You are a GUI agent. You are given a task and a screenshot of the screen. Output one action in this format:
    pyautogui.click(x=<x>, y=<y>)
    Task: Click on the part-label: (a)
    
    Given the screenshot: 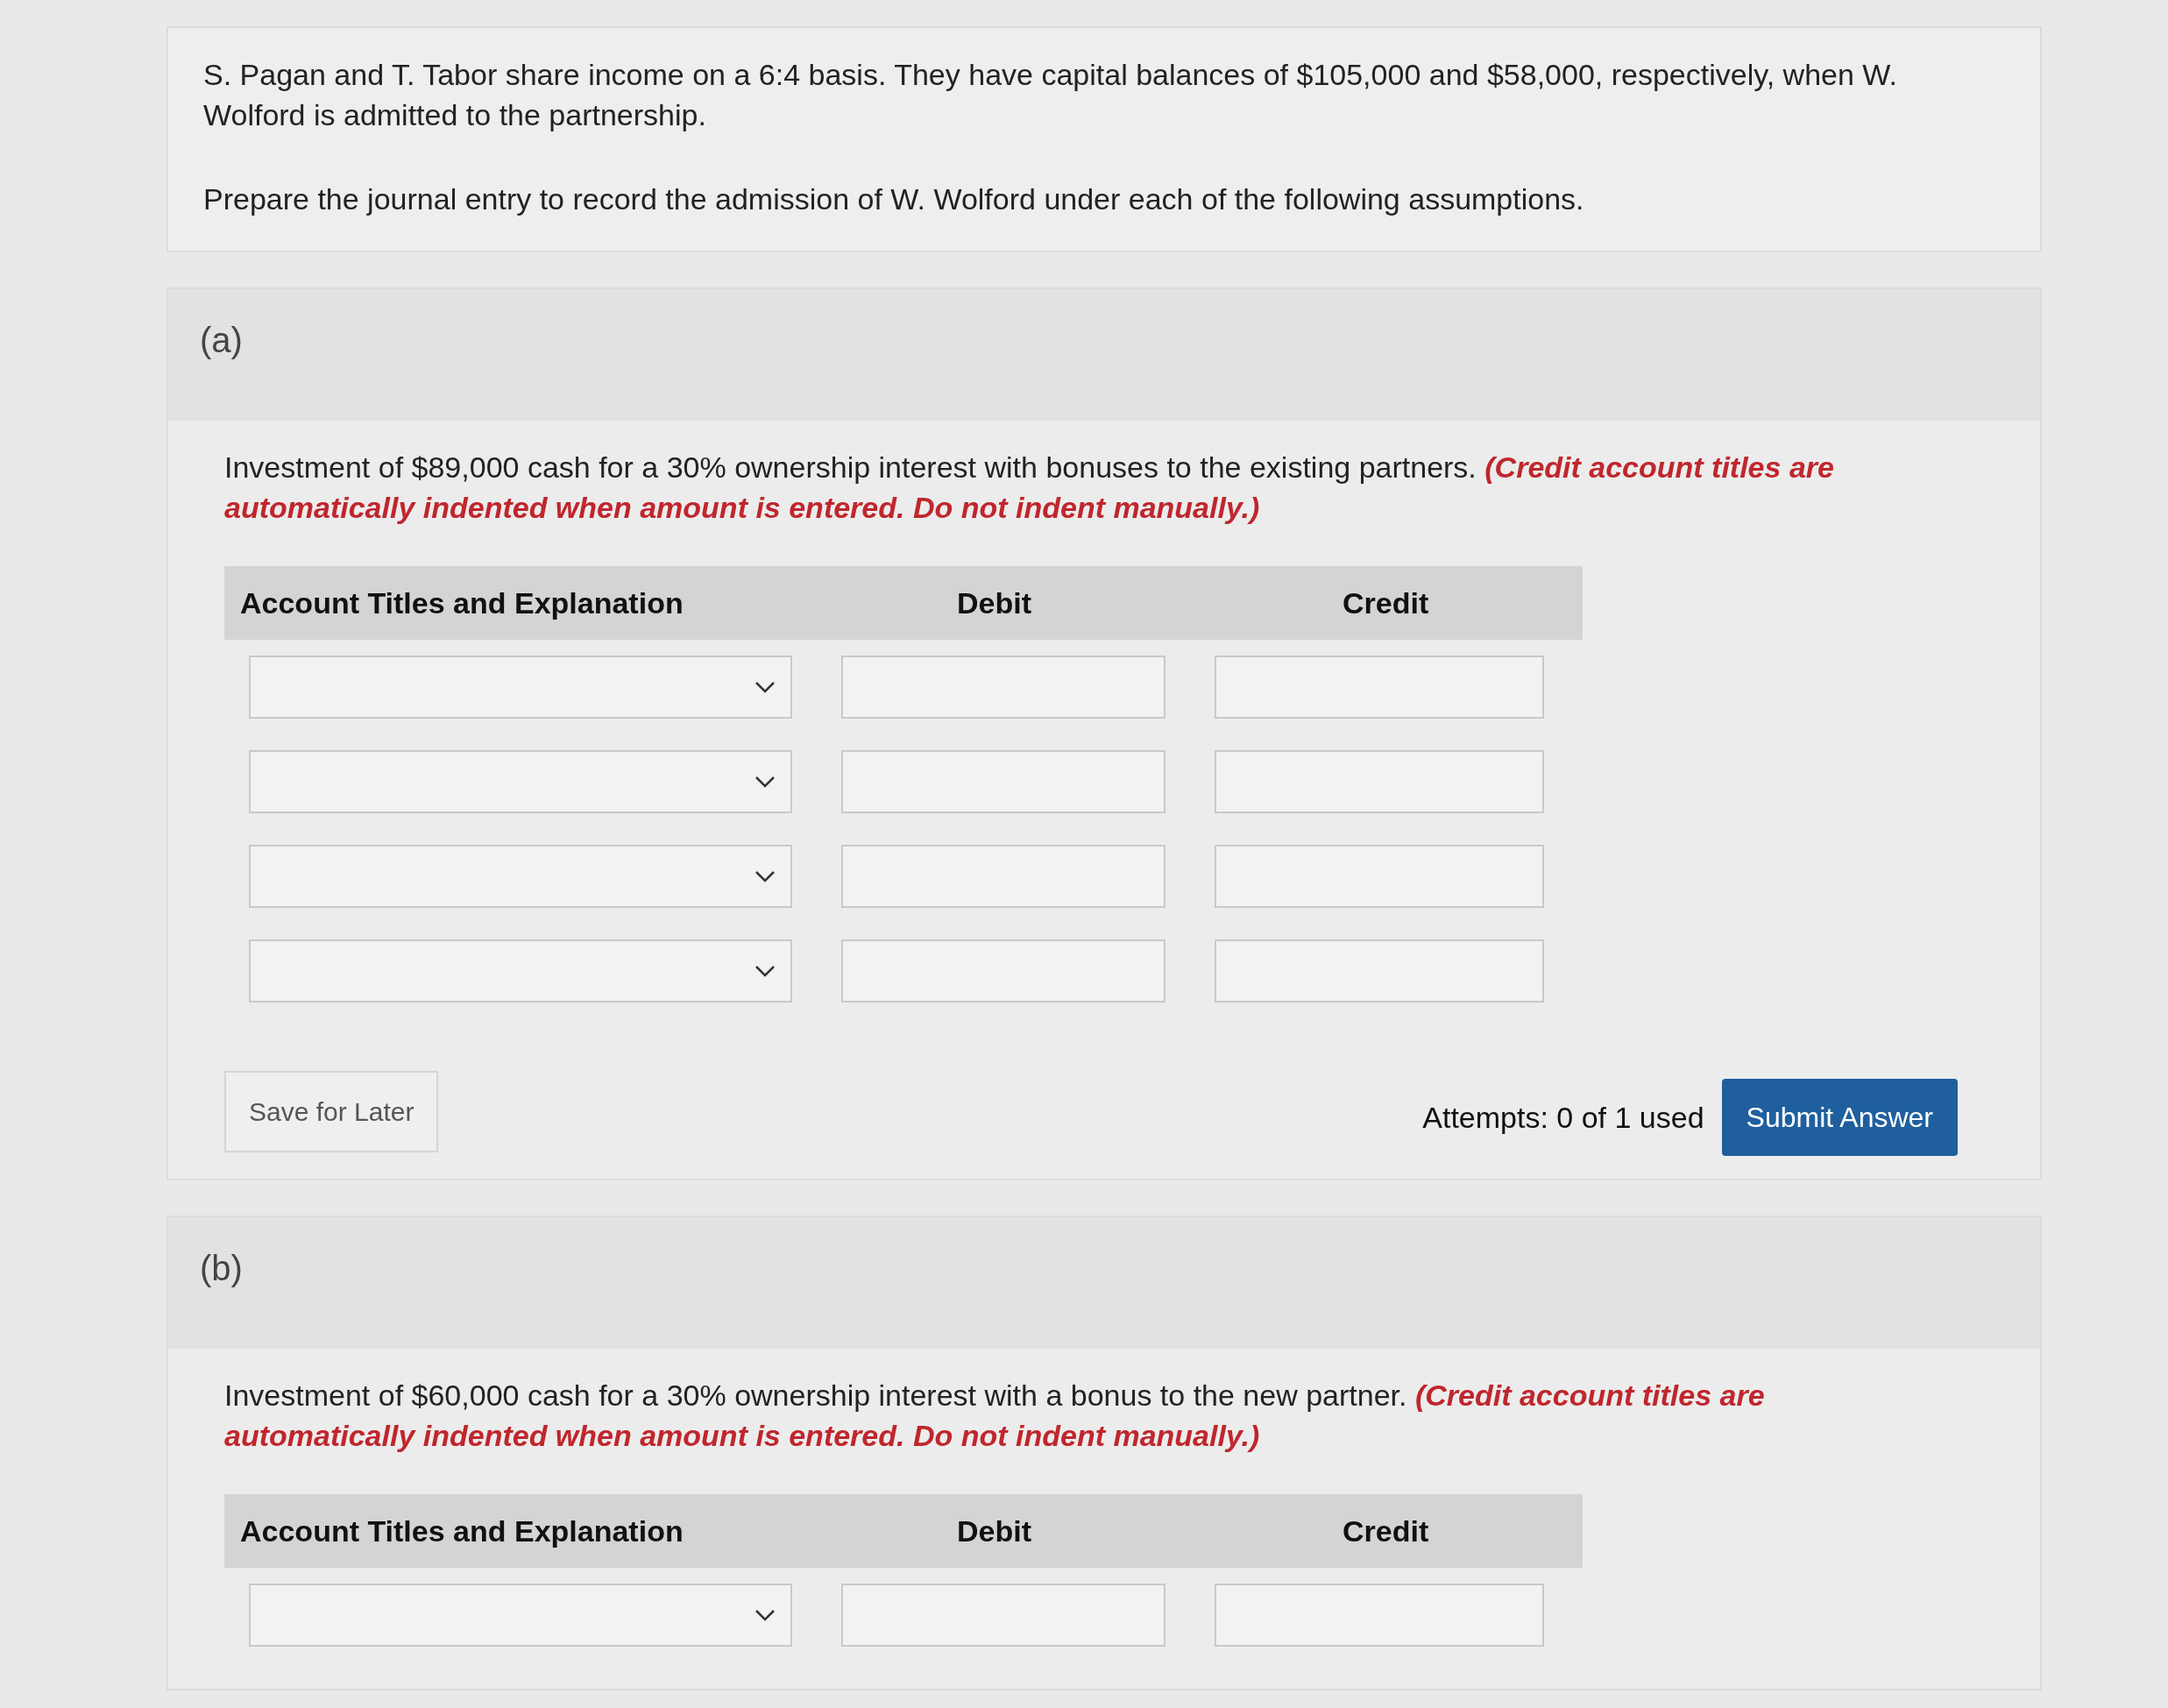 What is the action you would take?
    pyautogui.click(x=221, y=340)
    